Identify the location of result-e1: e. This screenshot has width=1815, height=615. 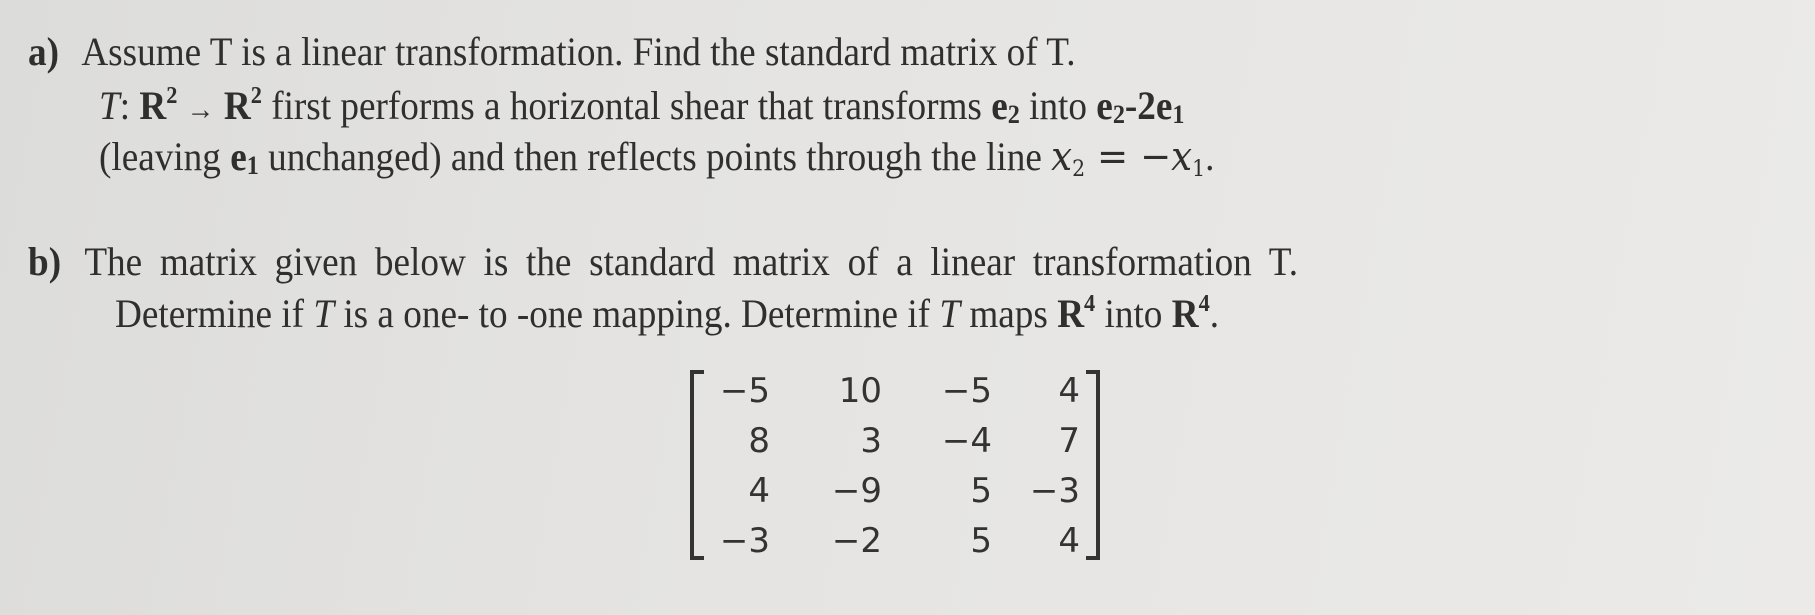
(1164, 105).